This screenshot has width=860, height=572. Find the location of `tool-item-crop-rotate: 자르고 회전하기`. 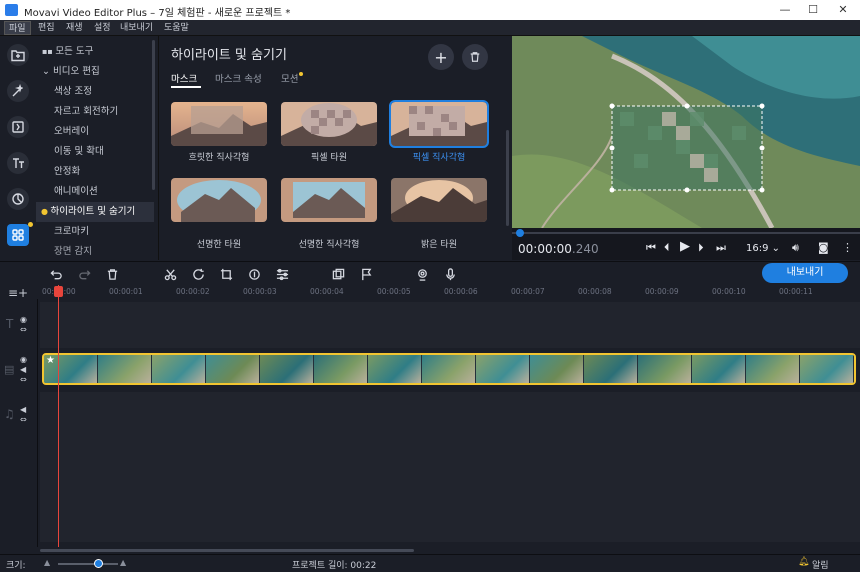

tool-item-crop-rotate: 자르고 회전하기 is located at coordinates (95, 112).